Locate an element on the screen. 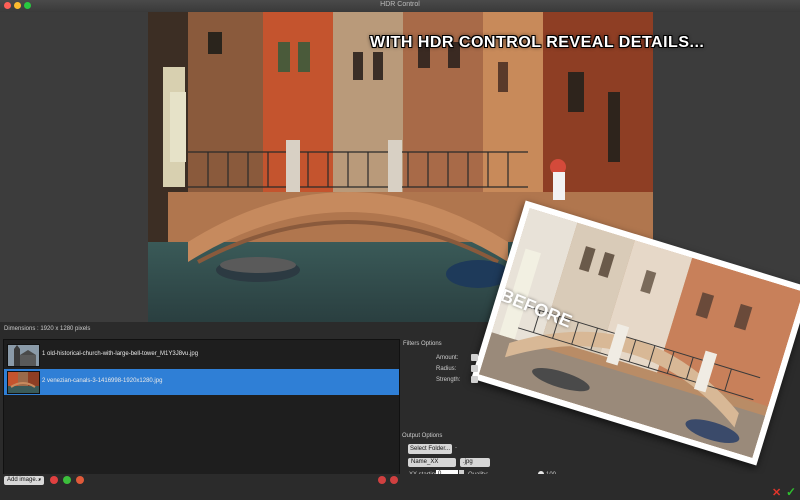 The image size is (800, 500). add-image-dropdown: Add image... ▾ is located at coordinates (24, 480).